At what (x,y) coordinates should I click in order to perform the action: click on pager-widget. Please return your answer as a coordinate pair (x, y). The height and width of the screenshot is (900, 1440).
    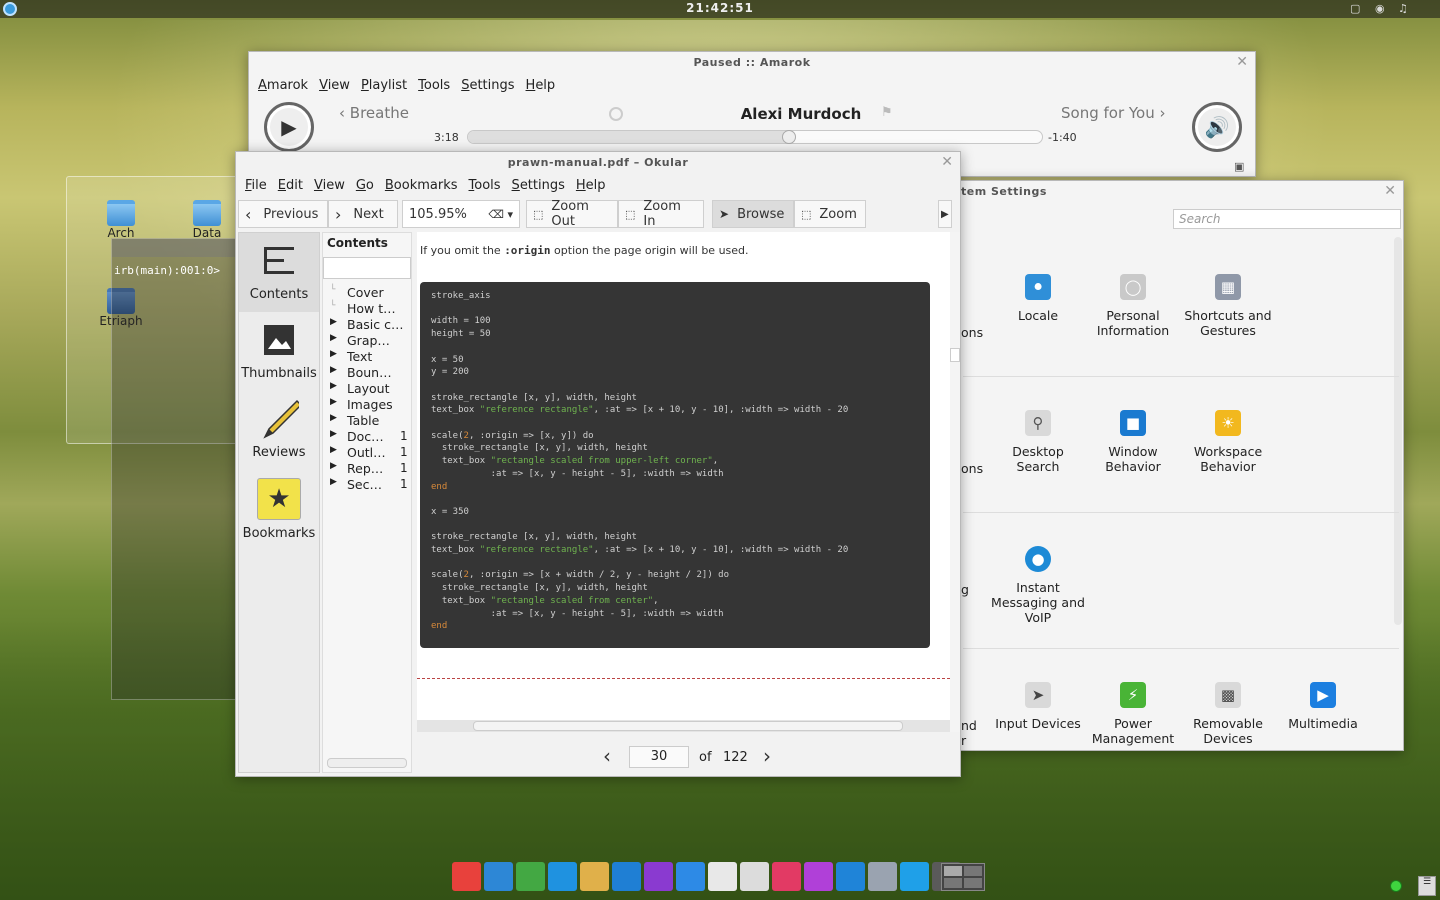
    Looking at the image, I should click on (963, 877).